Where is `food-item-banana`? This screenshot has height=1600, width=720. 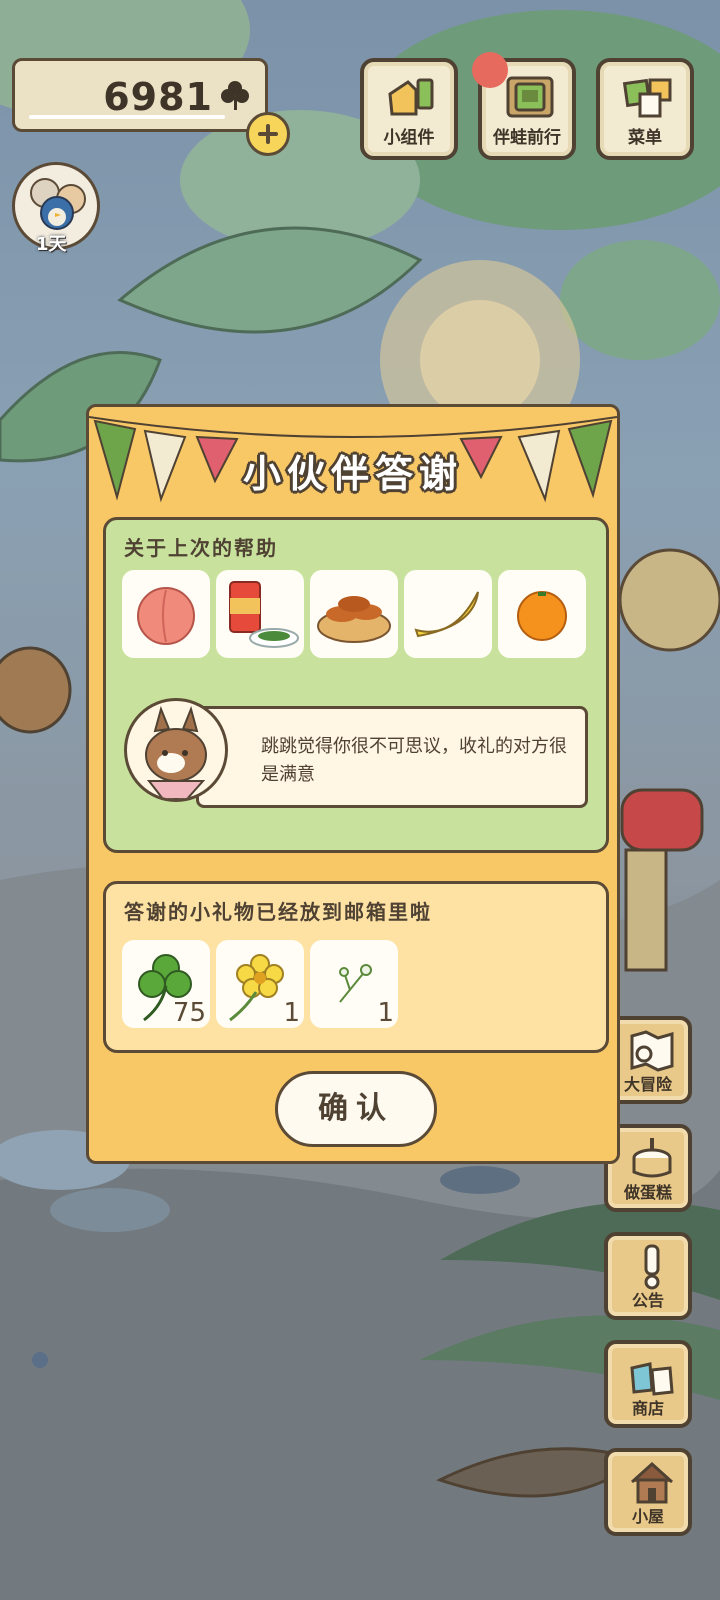
food-item-banana is located at coordinates (448, 614).